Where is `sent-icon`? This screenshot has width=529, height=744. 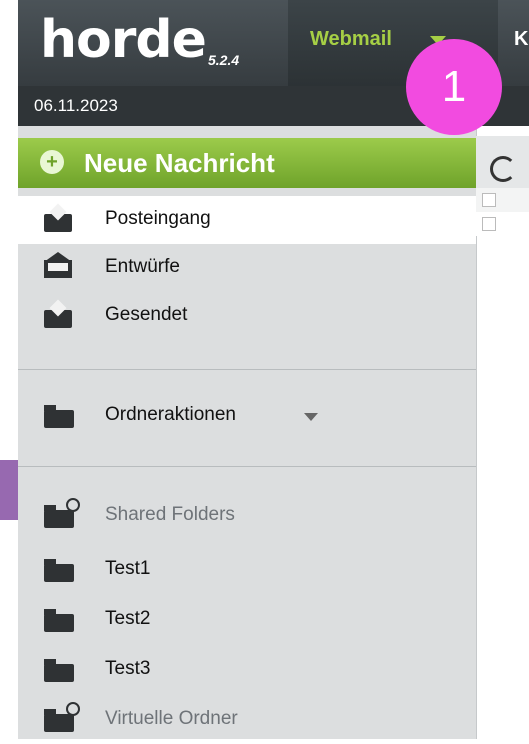 sent-icon is located at coordinates (59, 313).